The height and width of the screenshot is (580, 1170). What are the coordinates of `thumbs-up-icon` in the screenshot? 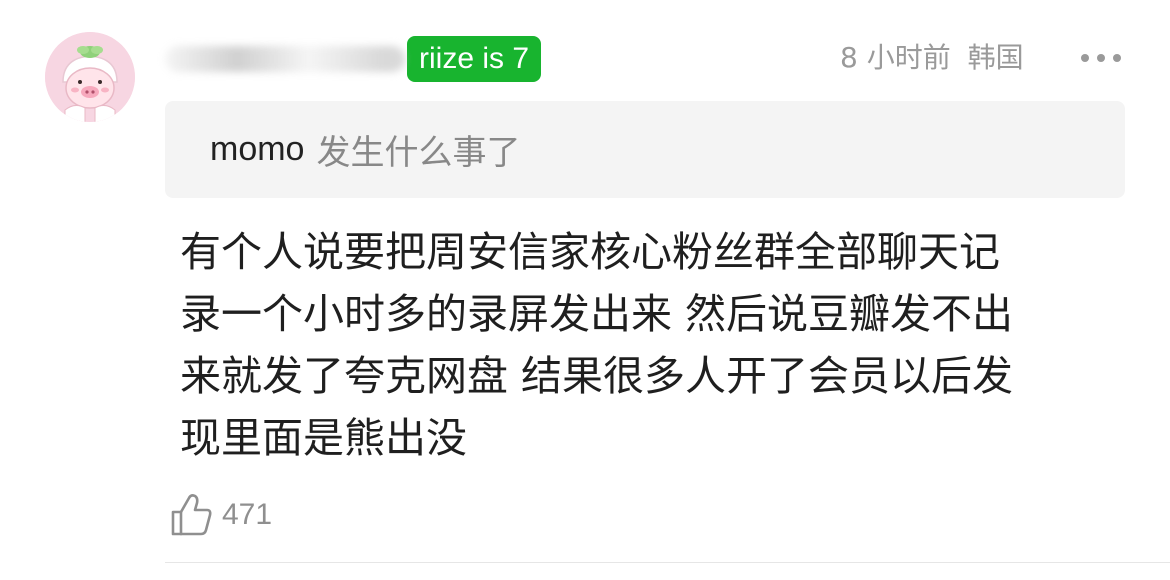 It's located at (191, 515).